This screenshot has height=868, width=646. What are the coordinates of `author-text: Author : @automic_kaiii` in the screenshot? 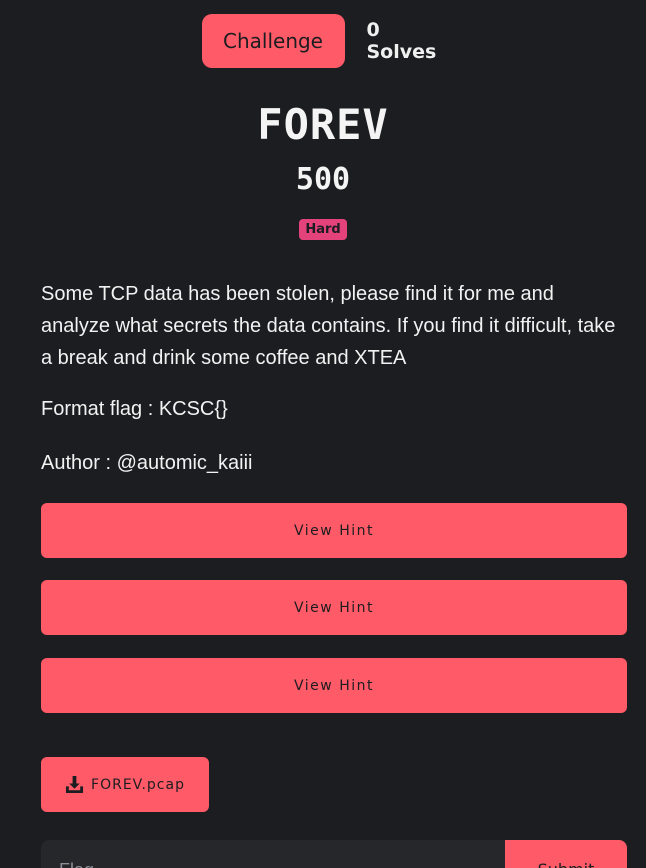 It's located at (147, 463).